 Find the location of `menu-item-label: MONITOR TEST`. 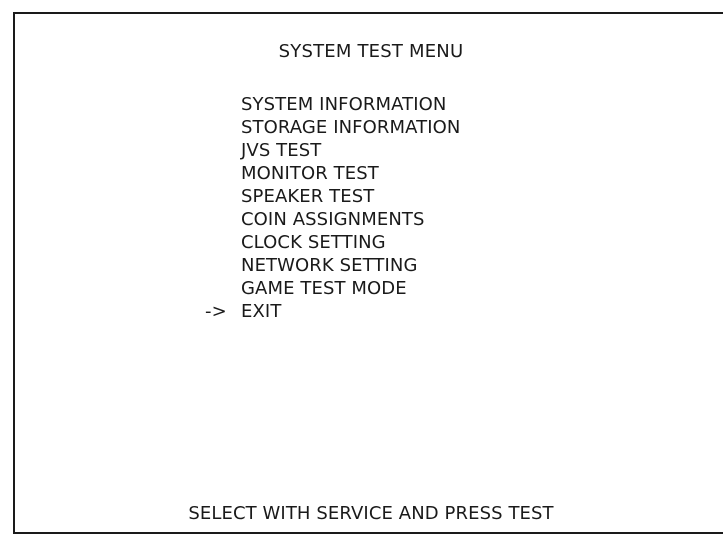

menu-item-label: MONITOR TEST is located at coordinates (310, 173).